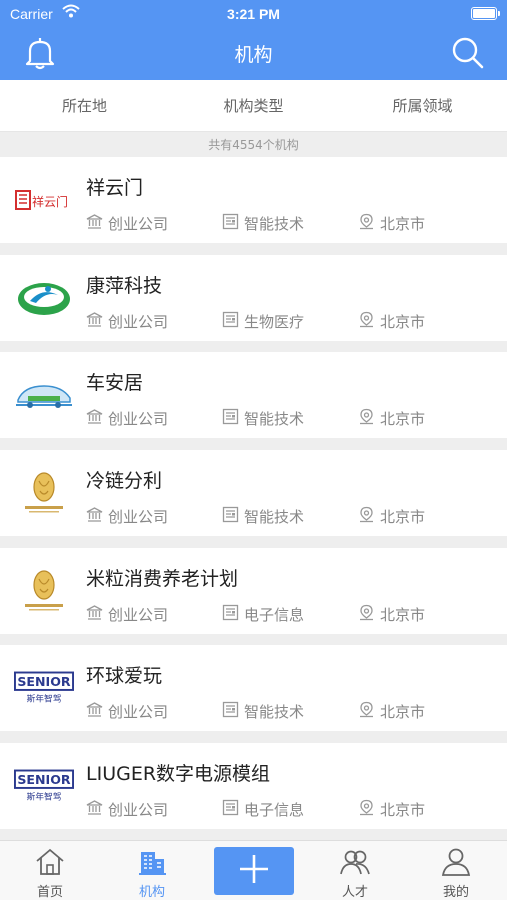 Image resolution: width=507 pixels, height=900 pixels. I want to click on org-name: LIUGER数字电源模组, so click(178, 774).